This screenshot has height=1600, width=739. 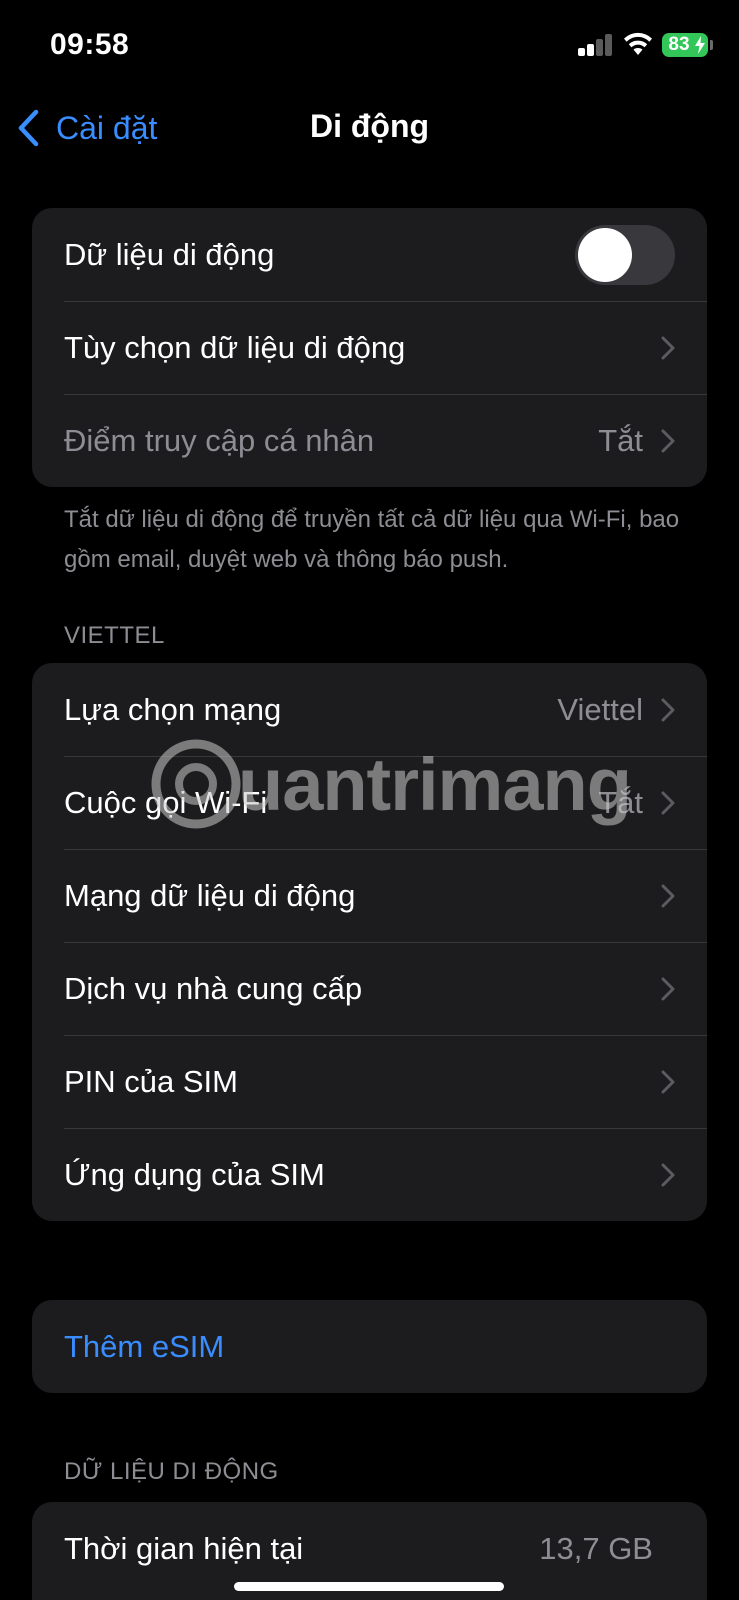 I want to click on personal-hotspot-row: Điểm truy cập cá nhân Tắt, so click(x=369, y=440).